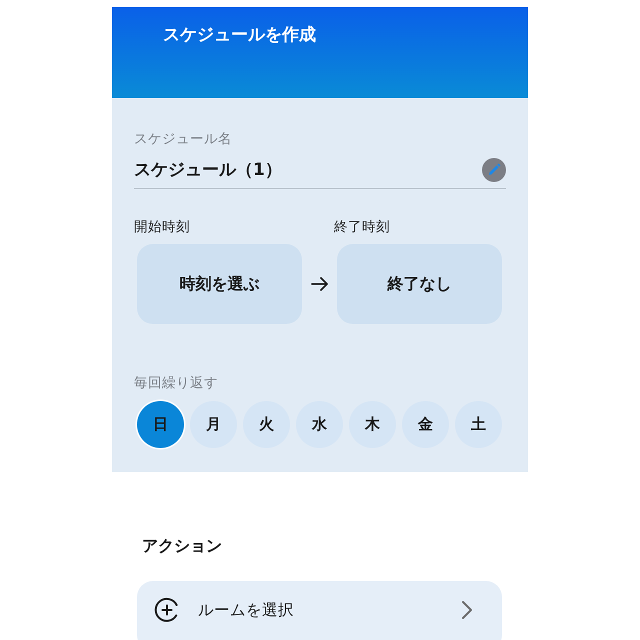 Image resolution: width=640 pixels, height=640 pixels. What do you see at coordinates (182, 546) in the screenshot?
I see `section-title: アクション` at bounding box center [182, 546].